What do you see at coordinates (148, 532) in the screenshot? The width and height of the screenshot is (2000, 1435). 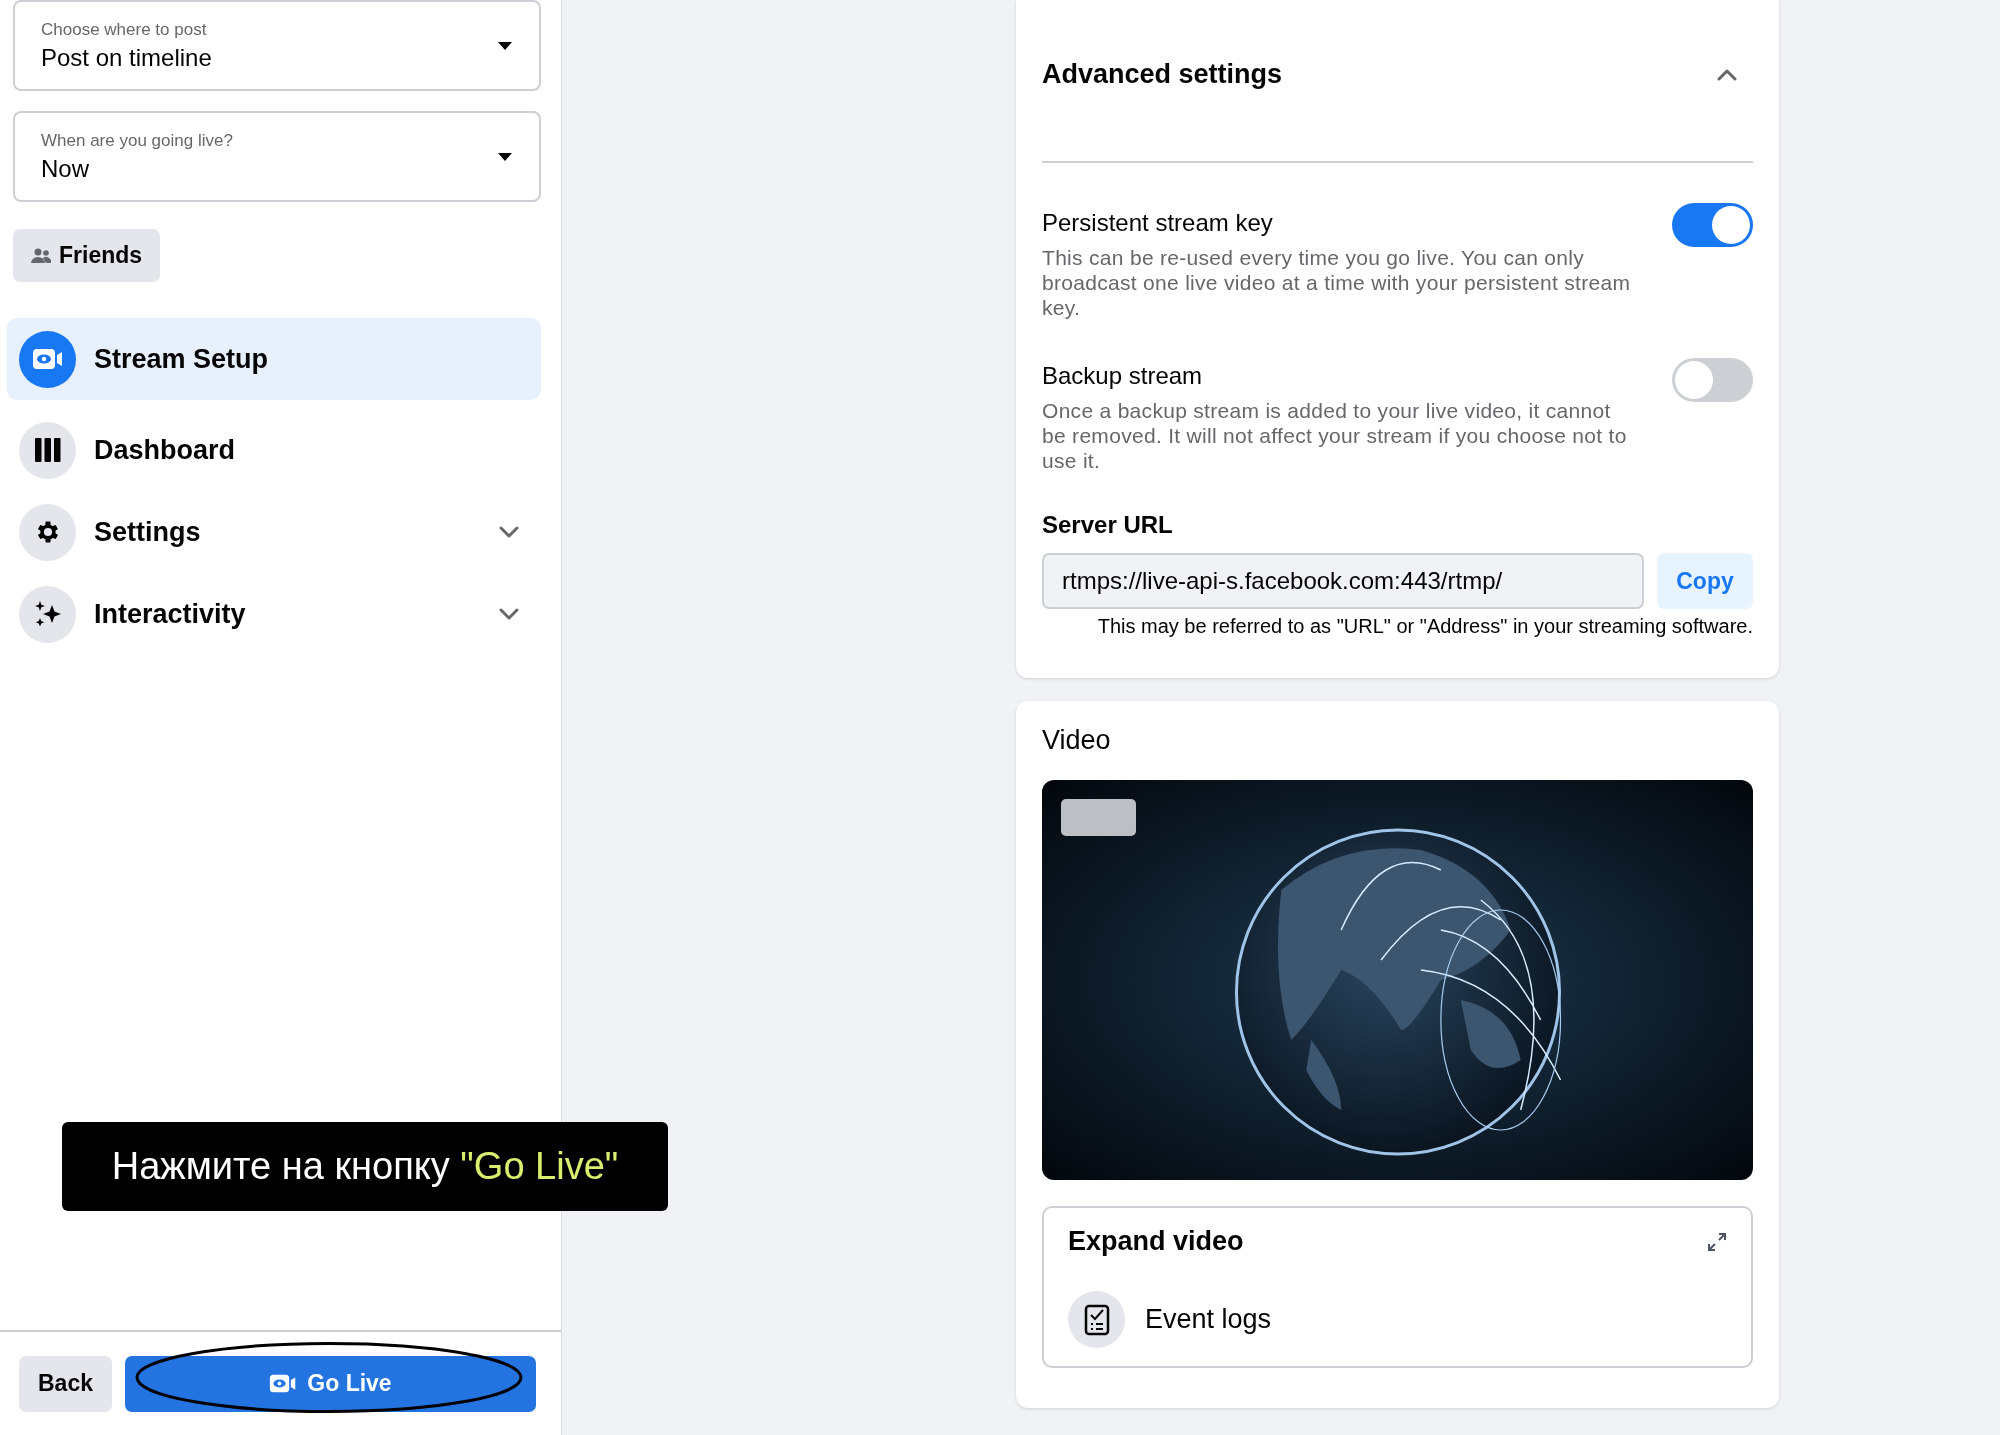 I see `nav-label: Settings` at bounding box center [148, 532].